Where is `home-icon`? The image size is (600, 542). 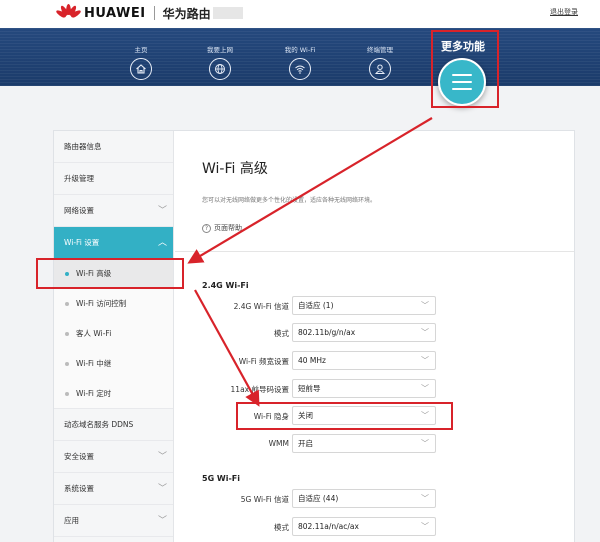 home-icon is located at coordinates (141, 69).